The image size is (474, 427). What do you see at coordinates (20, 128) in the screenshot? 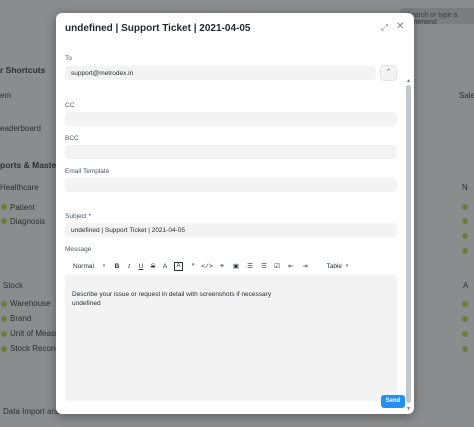
I see `bg-item-leaderboard: eaderboard` at bounding box center [20, 128].